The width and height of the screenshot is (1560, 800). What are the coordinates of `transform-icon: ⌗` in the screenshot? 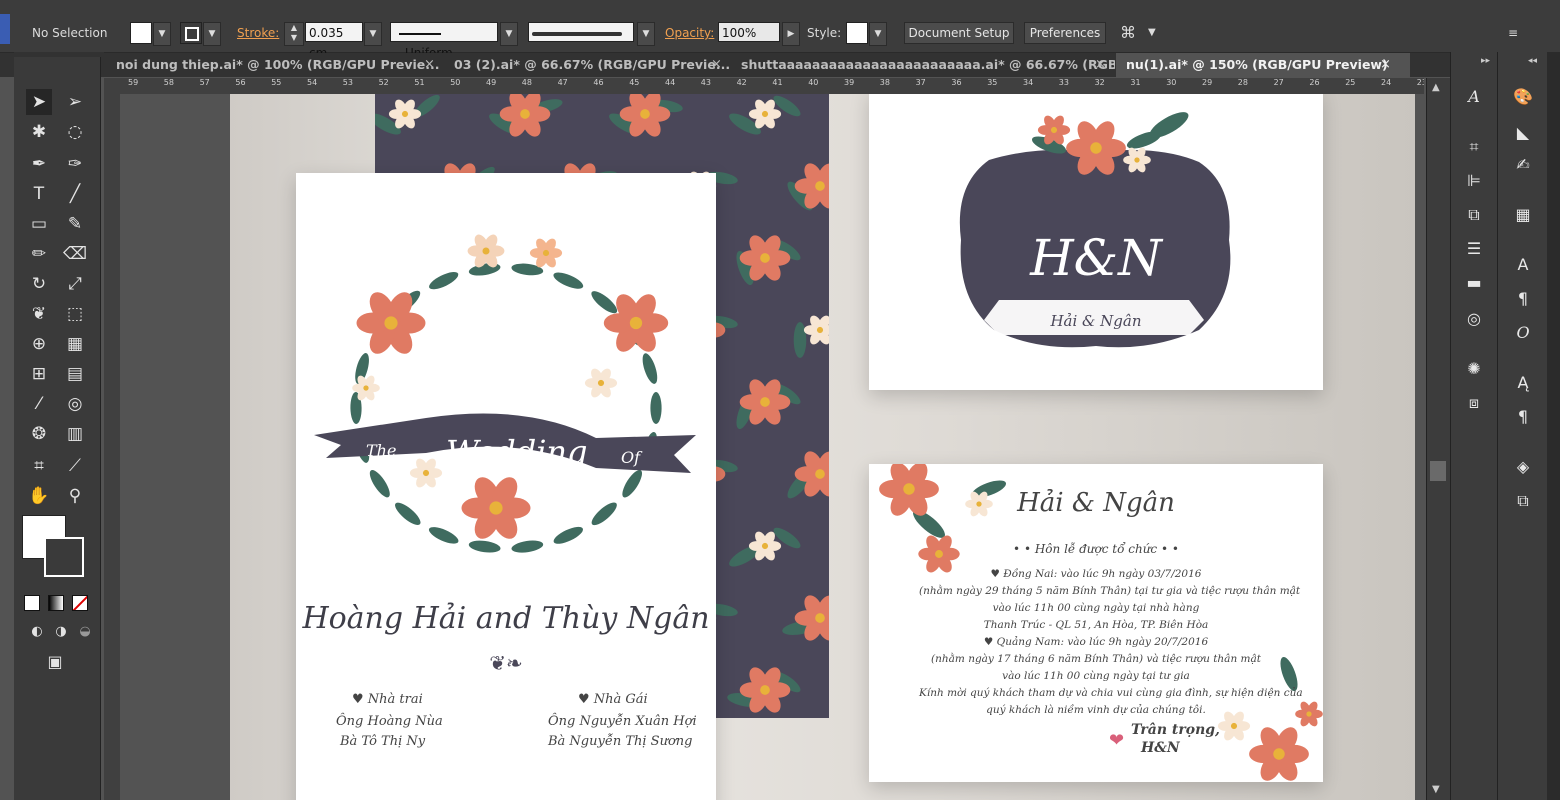 It's located at (1474, 147).